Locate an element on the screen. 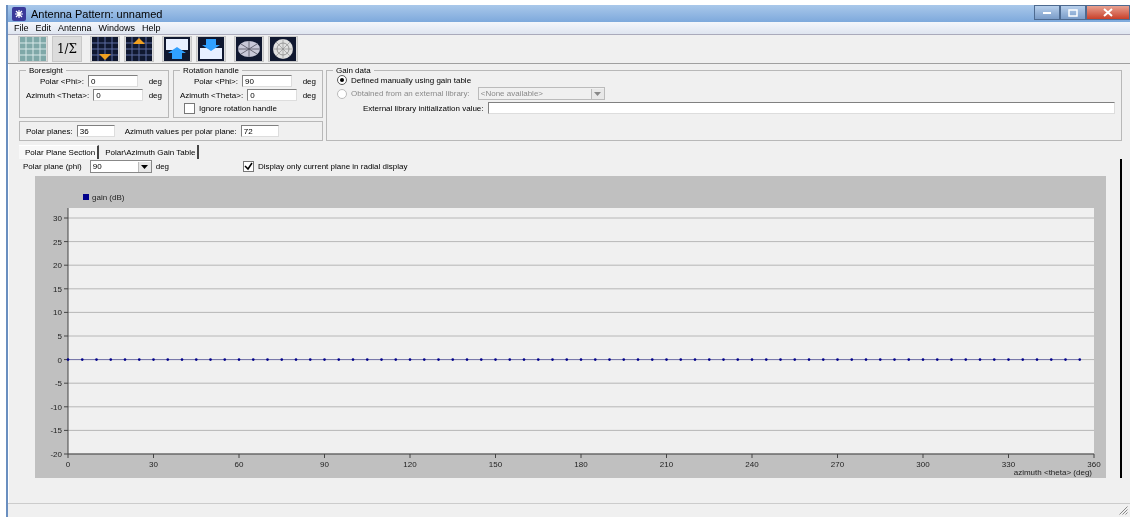 The width and height of the screenshot is (1130, 517). window-title: Antenna Pattern: unnamed is located at coordinates (97, 13).